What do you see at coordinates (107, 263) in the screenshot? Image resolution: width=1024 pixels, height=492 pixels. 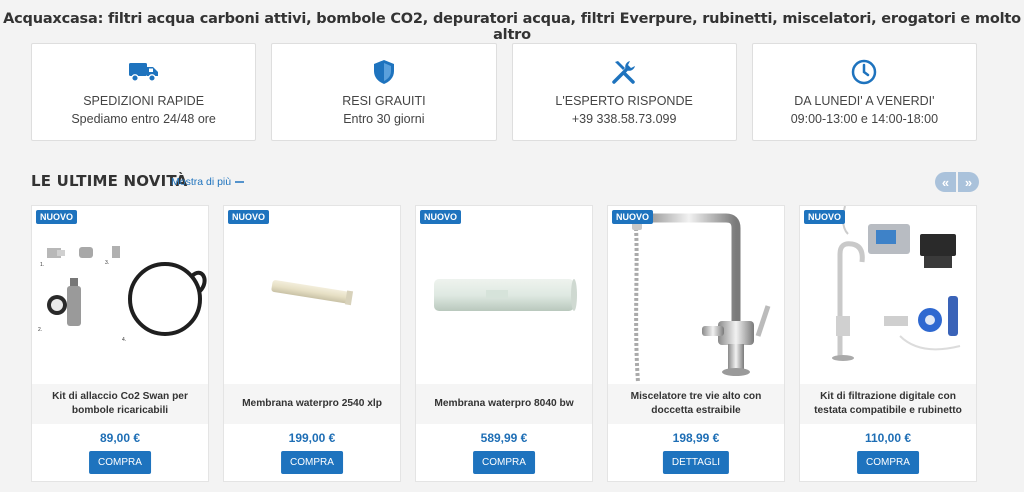 I see `svg-text: 3.` at bounding box center [107, 263].